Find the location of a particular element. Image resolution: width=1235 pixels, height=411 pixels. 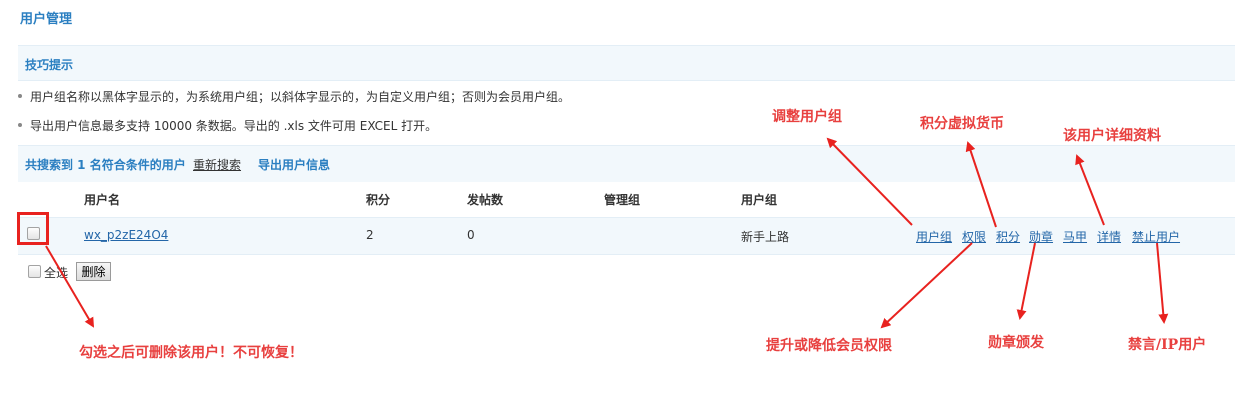

annotation-adjust-group: 调整用户组 is located at coordinates (807, 117).